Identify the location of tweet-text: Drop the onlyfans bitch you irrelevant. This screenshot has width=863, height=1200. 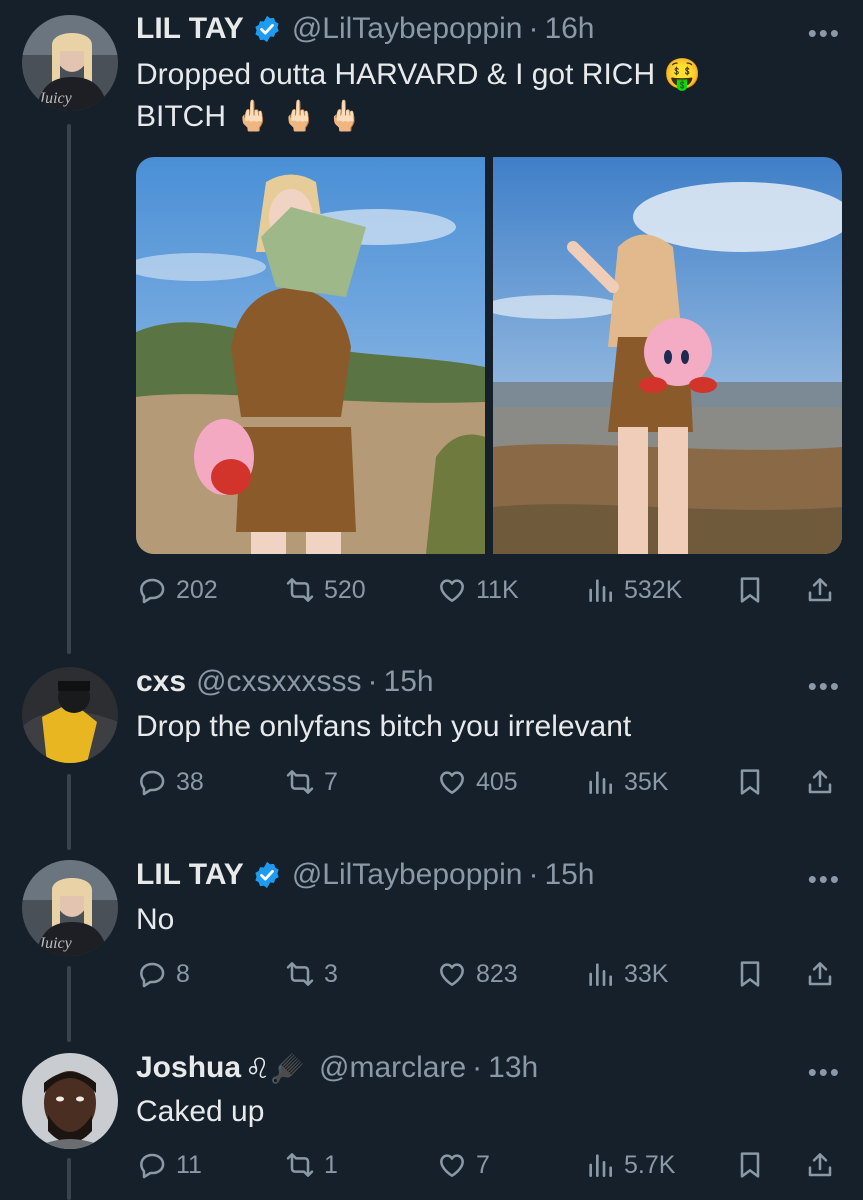
(384, 726).